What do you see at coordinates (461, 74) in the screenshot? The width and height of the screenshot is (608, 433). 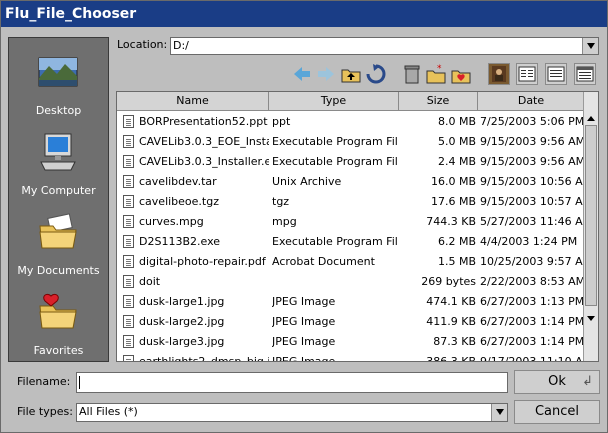 I see `add-favorite-icon` at bounding box center [461, 74].